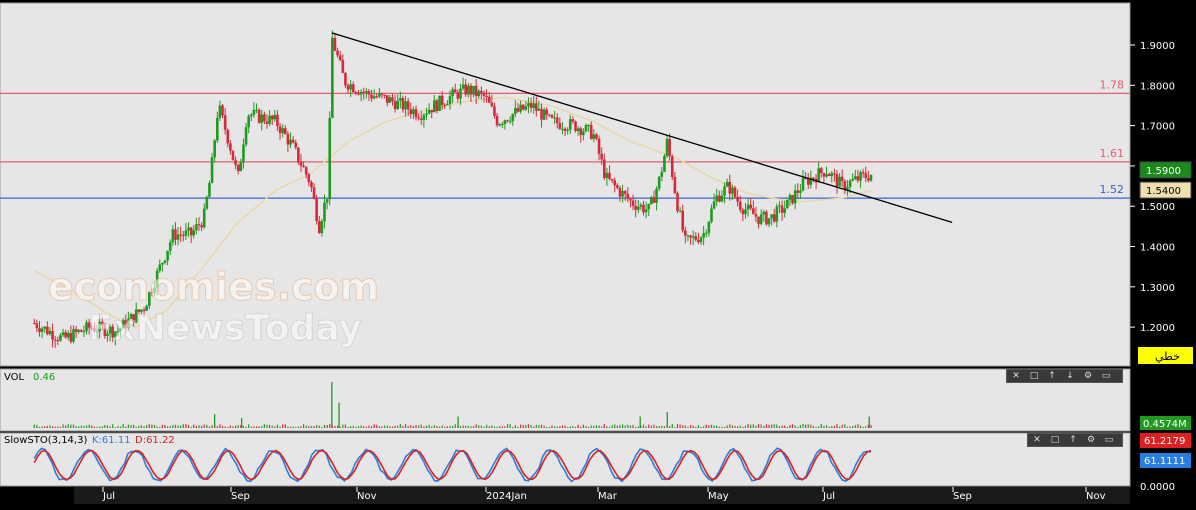 Image resolution: width=1196 pixels, height=510 pixels. I want to click on volume-spike, so click(332, 405).